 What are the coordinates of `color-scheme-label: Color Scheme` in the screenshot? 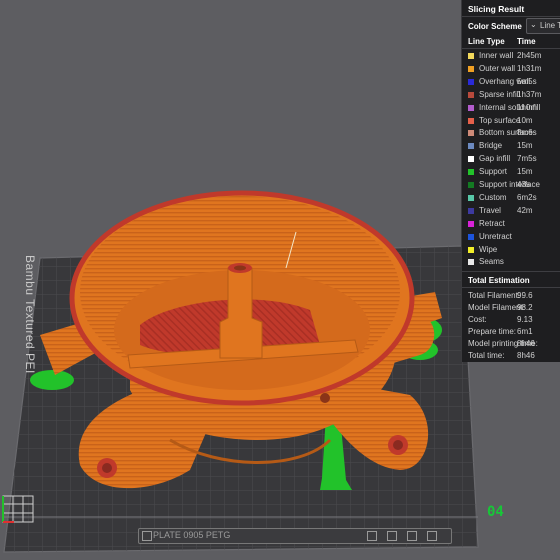 It's located at (495, 26).